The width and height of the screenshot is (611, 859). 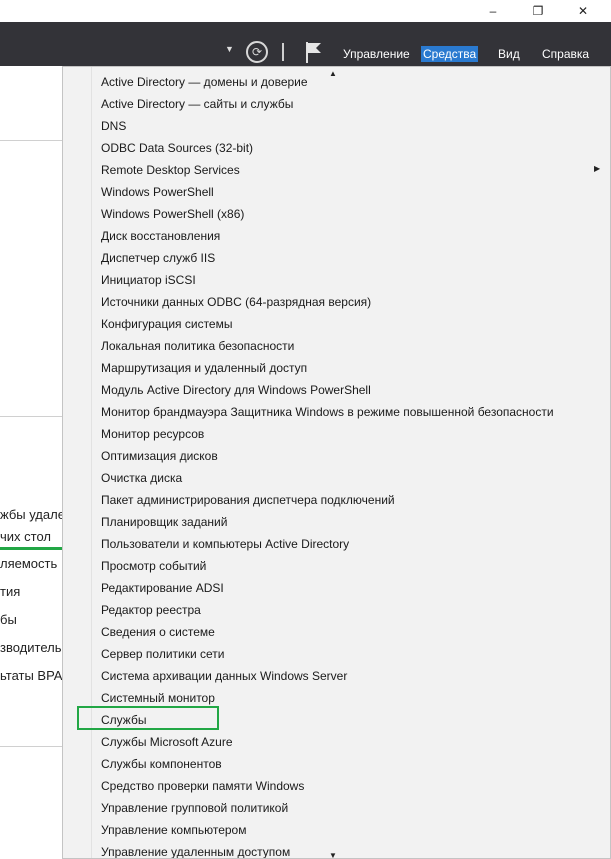 What do you see at coordinates (333, 854) in the screenshot?
I see `scroll-down-arrow-icon: ▼` at bounding box center [333, 854].